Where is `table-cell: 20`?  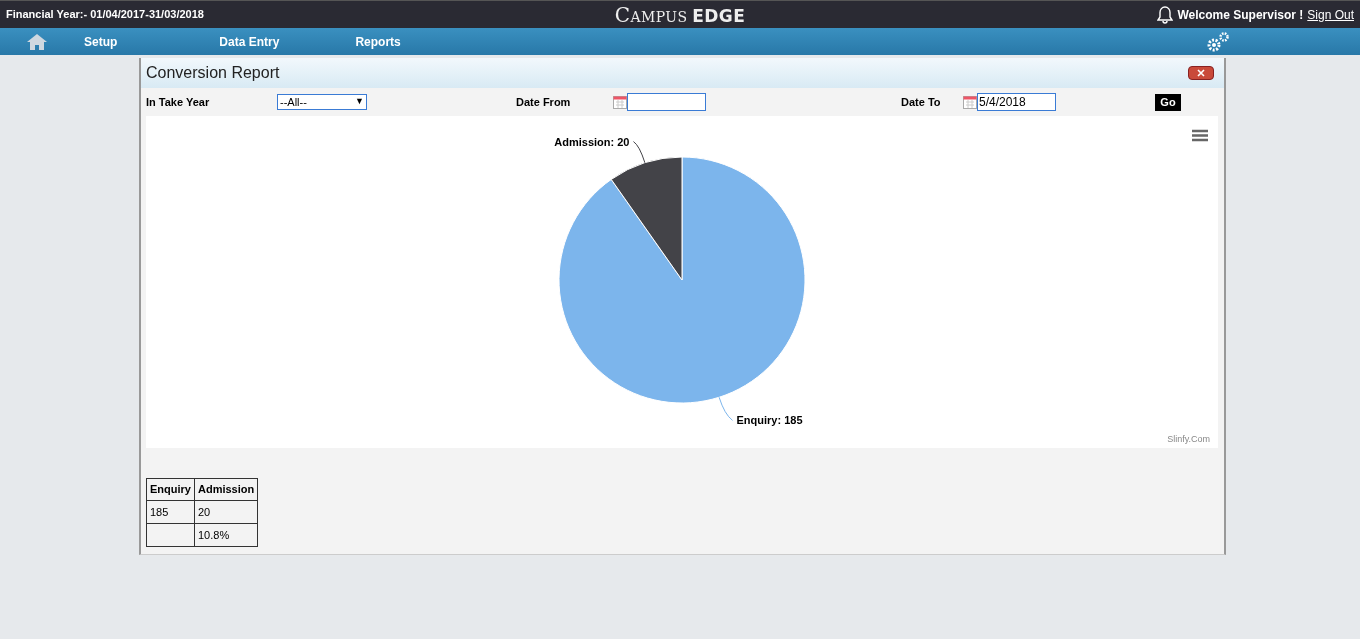 table-cell: 20 is located at coordinates (226, 512).